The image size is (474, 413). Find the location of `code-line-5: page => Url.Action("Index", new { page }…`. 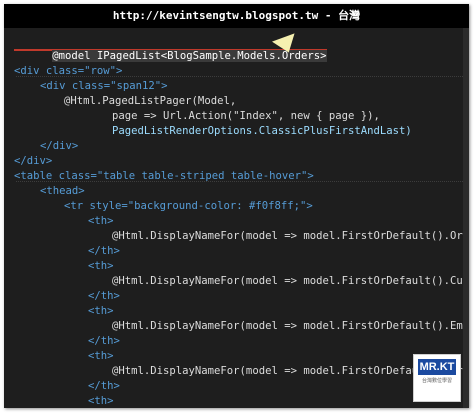

code-line-5: page => Url.Action("Index", new { page }… is located at coordinates (246, 116).